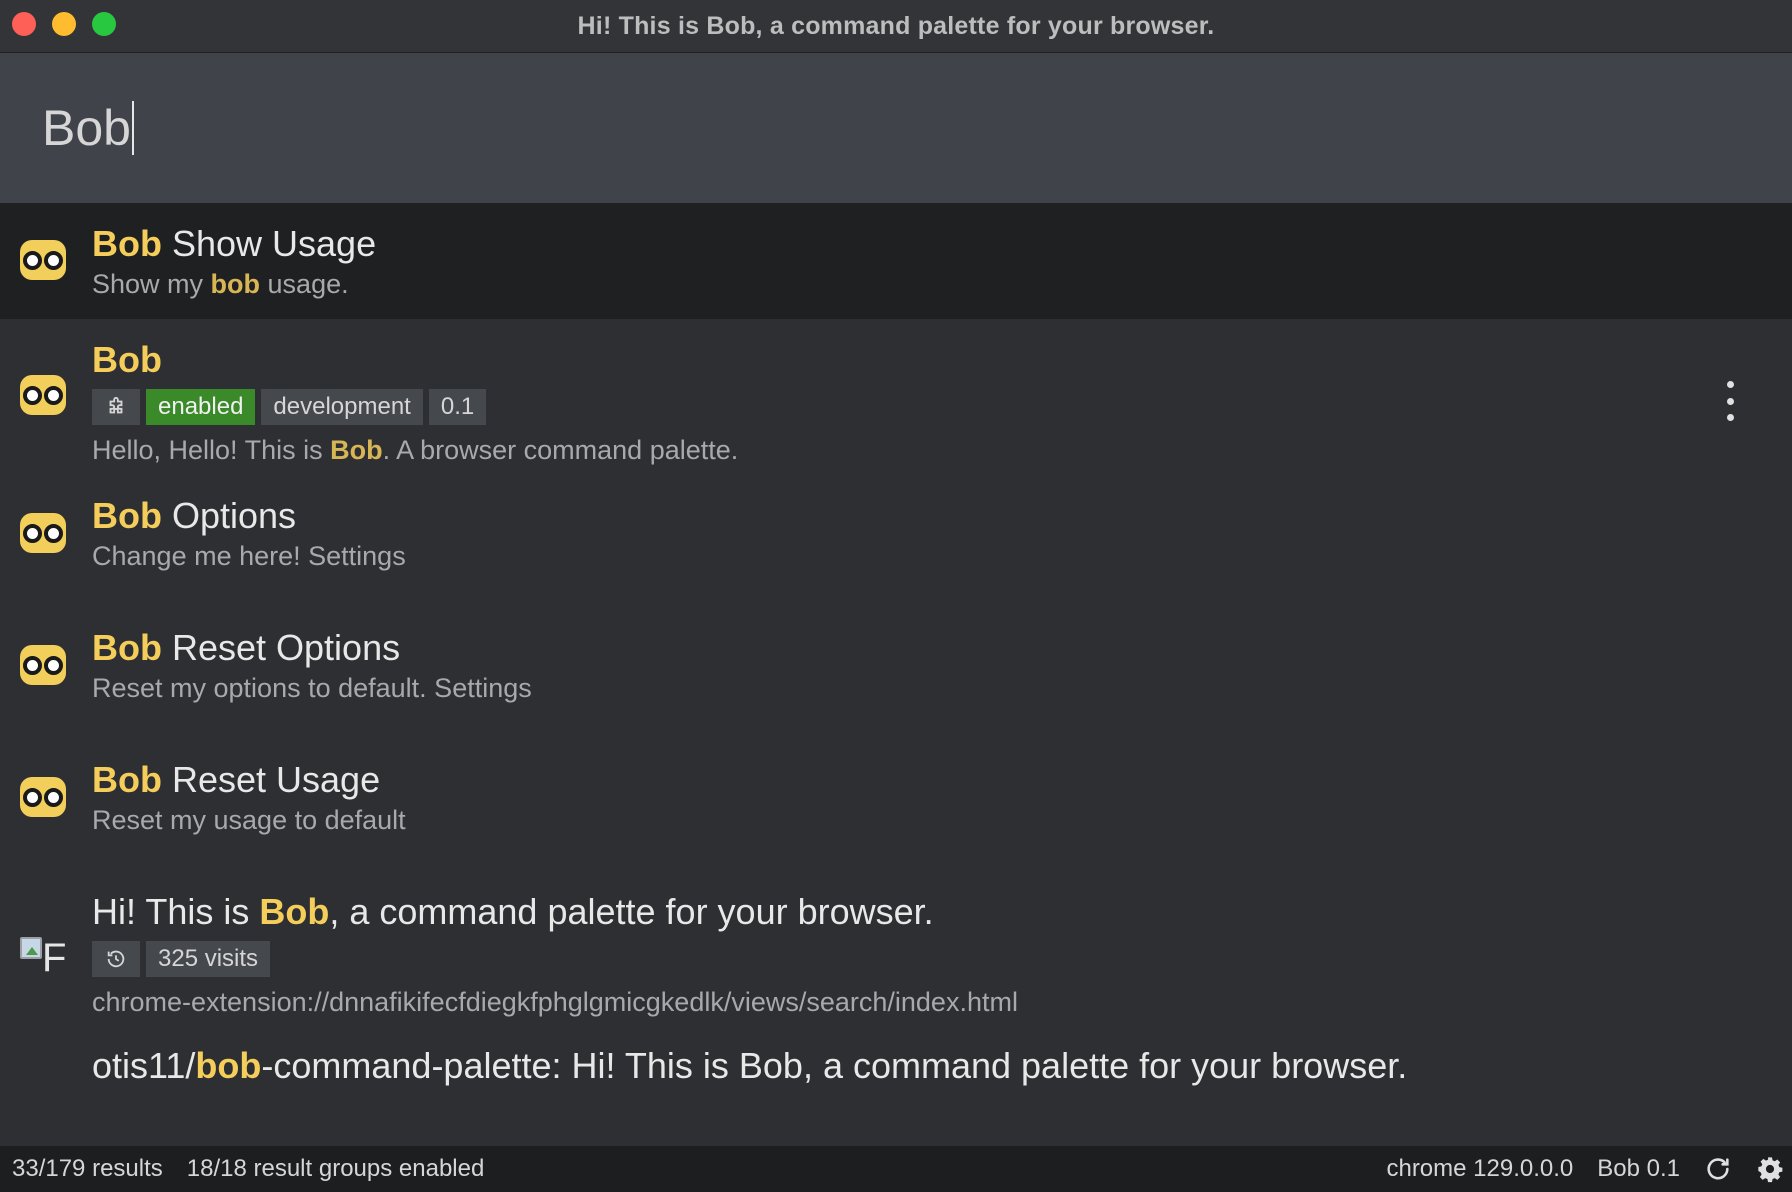  I want to click on minimize-window-button, so click(64, 24).